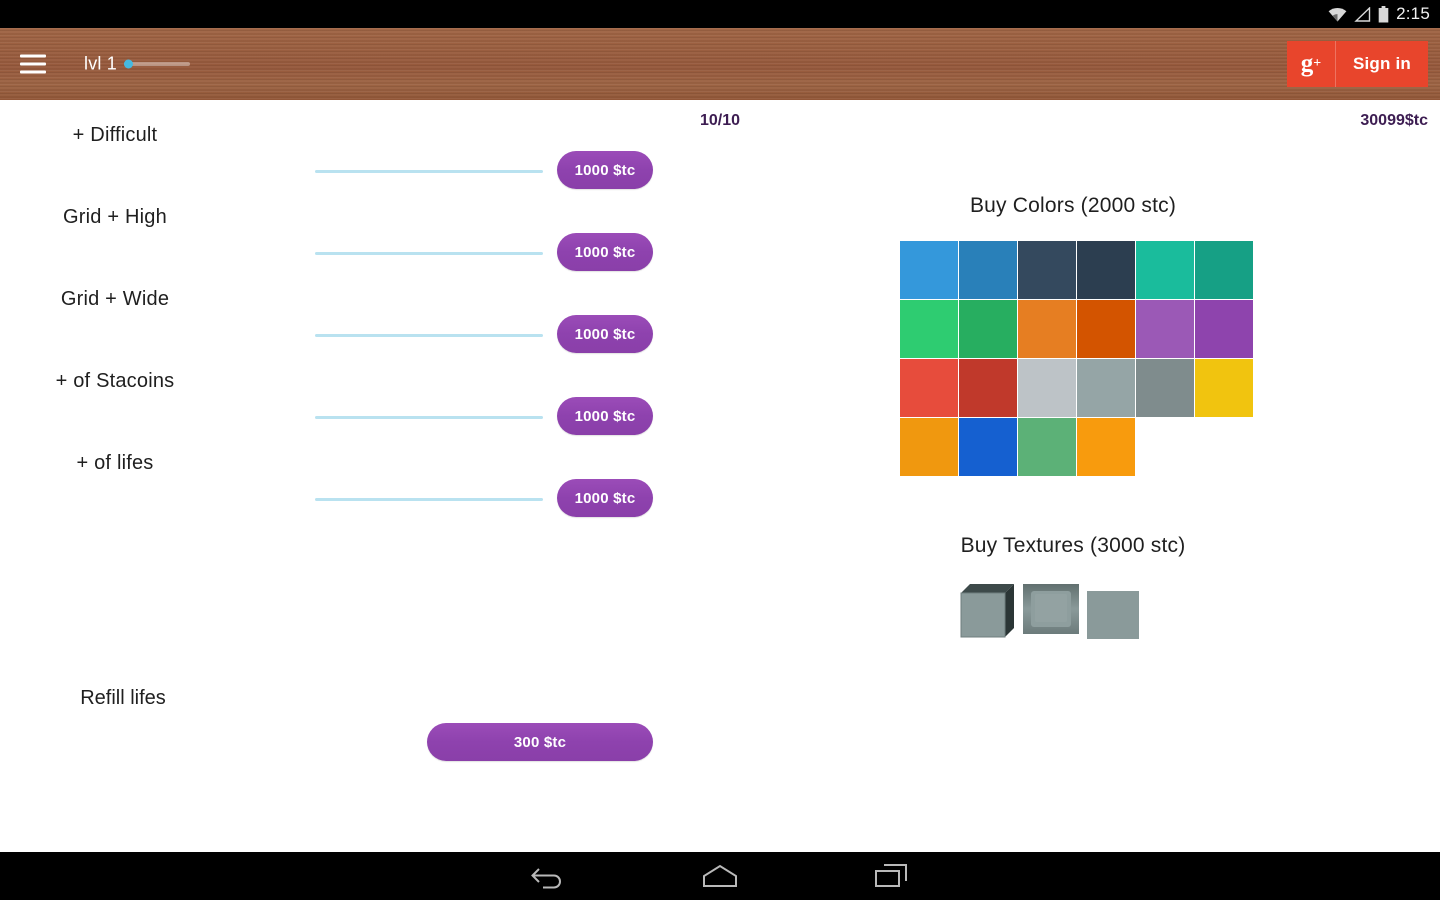 The image size is (1440, 900). I want to click on google-plus-sign: +, so click(1317, 63).